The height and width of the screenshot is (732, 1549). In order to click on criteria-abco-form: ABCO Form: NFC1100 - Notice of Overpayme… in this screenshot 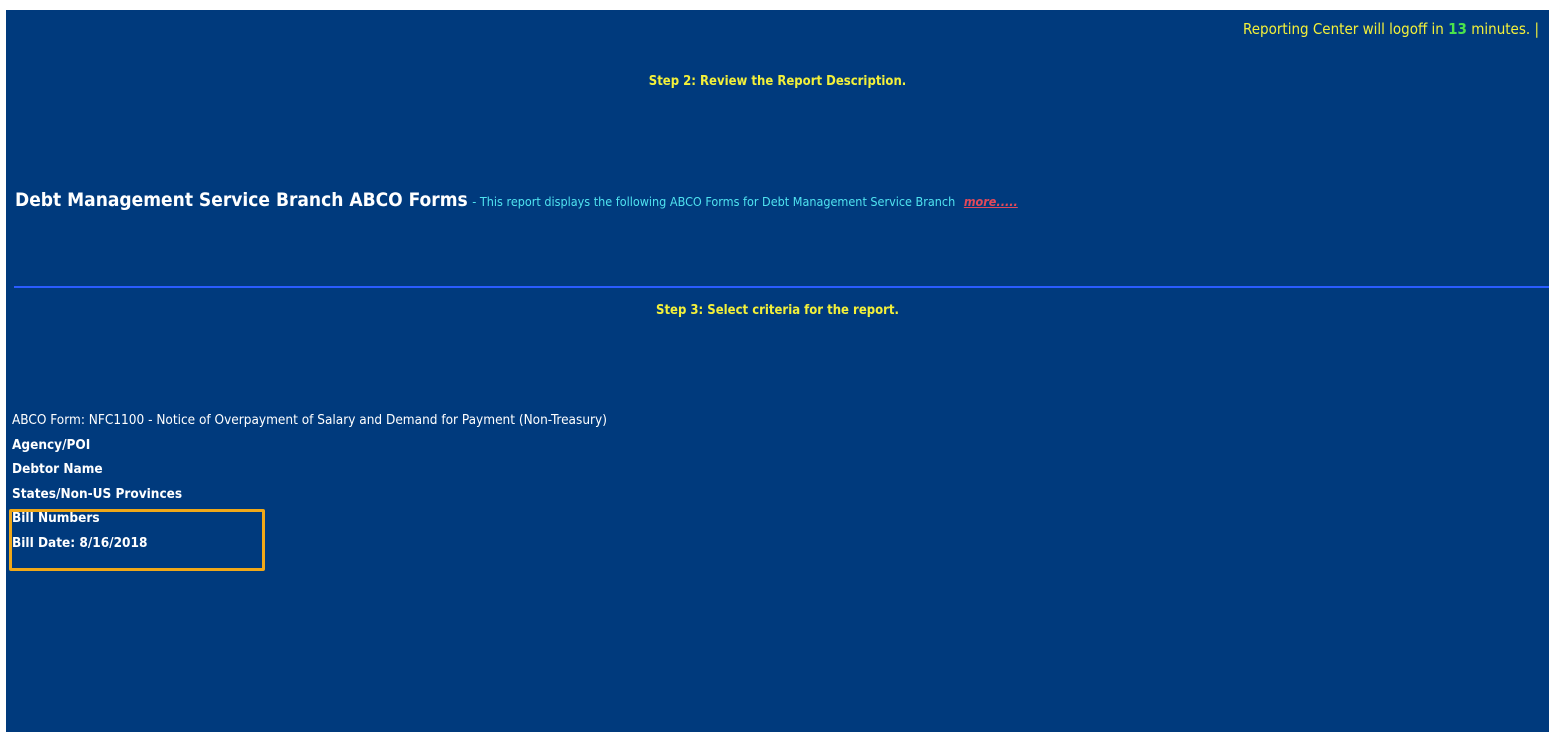, I will do `click(309, 420)`.